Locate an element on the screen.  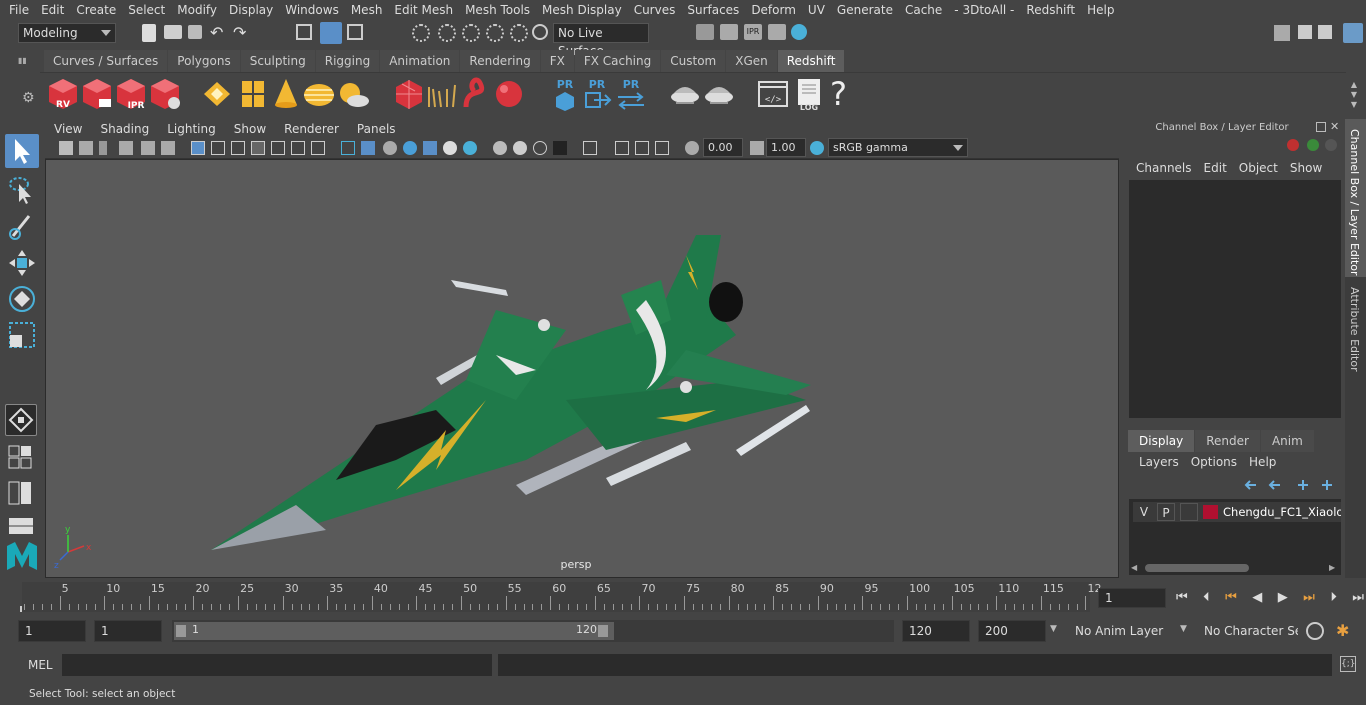
safe-title-icon is located at coordinates (318, 148).